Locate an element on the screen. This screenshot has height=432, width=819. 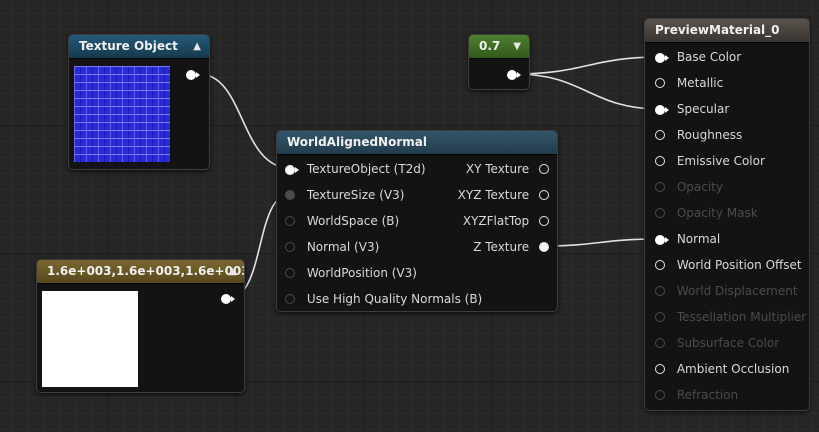
pin-world-displacement: World Displacement is located at coordinates (726, 291).